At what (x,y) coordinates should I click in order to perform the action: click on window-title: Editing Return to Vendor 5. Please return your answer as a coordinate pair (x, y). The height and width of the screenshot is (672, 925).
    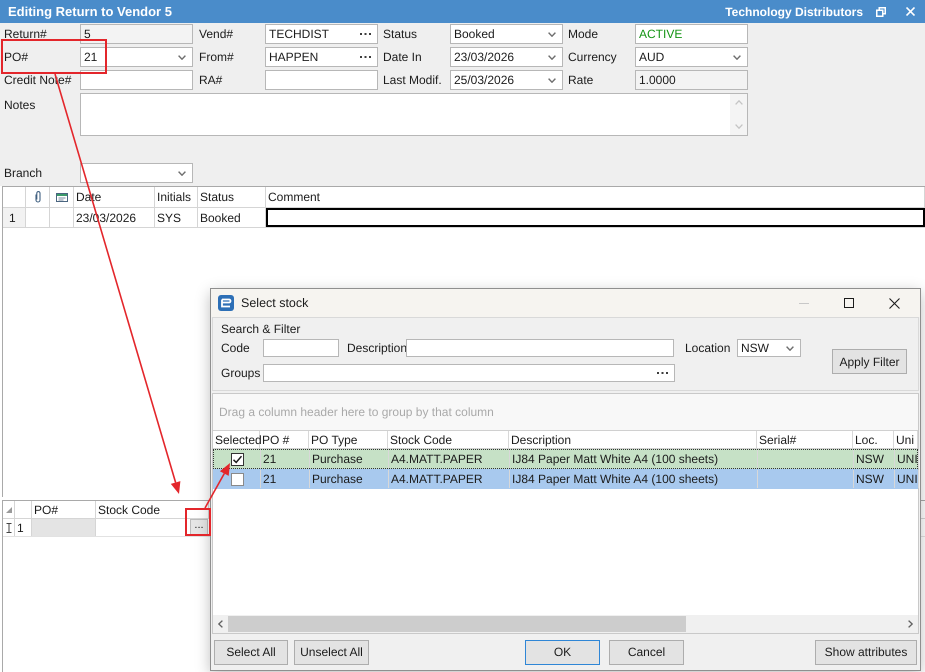
    Looking at the image, I should click on (90, 11).